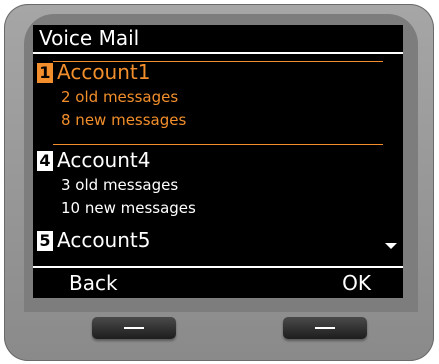 The width and height of the screenshot is (439, 364). Describe the element at coordinates (124, 120) in the screenshot. I see `new-messages-count: 8 new messages` at that location.